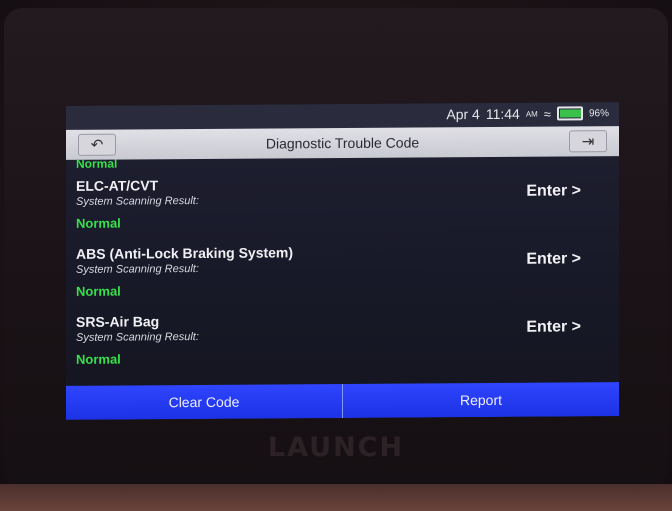  I want to click on report-button: Report, so click(481, 400).